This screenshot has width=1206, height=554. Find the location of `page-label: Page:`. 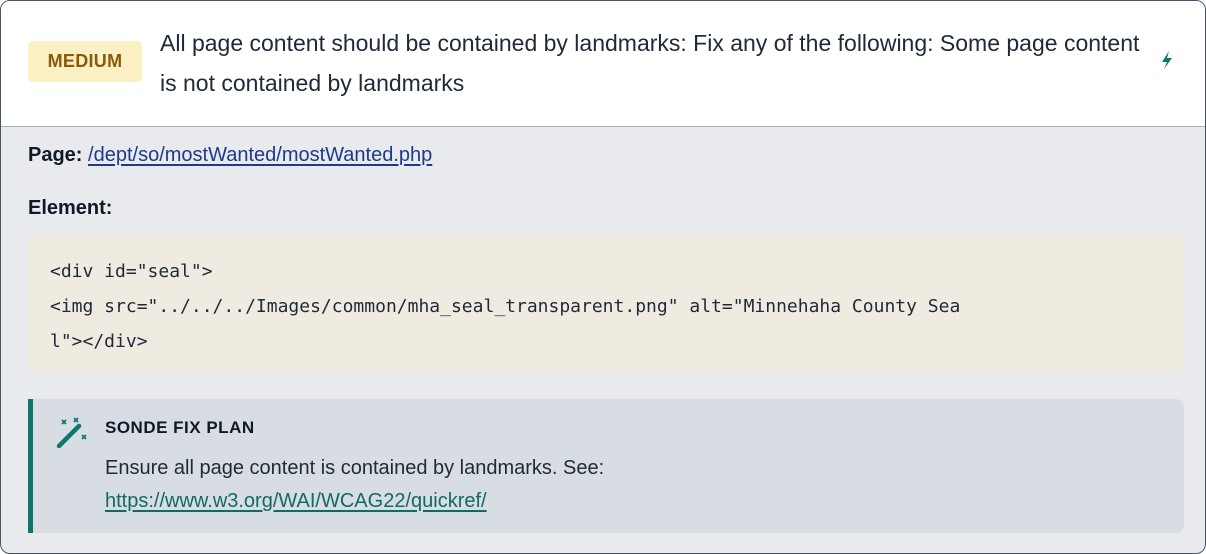

page-label: Page: is located at coordinates (55, 155).